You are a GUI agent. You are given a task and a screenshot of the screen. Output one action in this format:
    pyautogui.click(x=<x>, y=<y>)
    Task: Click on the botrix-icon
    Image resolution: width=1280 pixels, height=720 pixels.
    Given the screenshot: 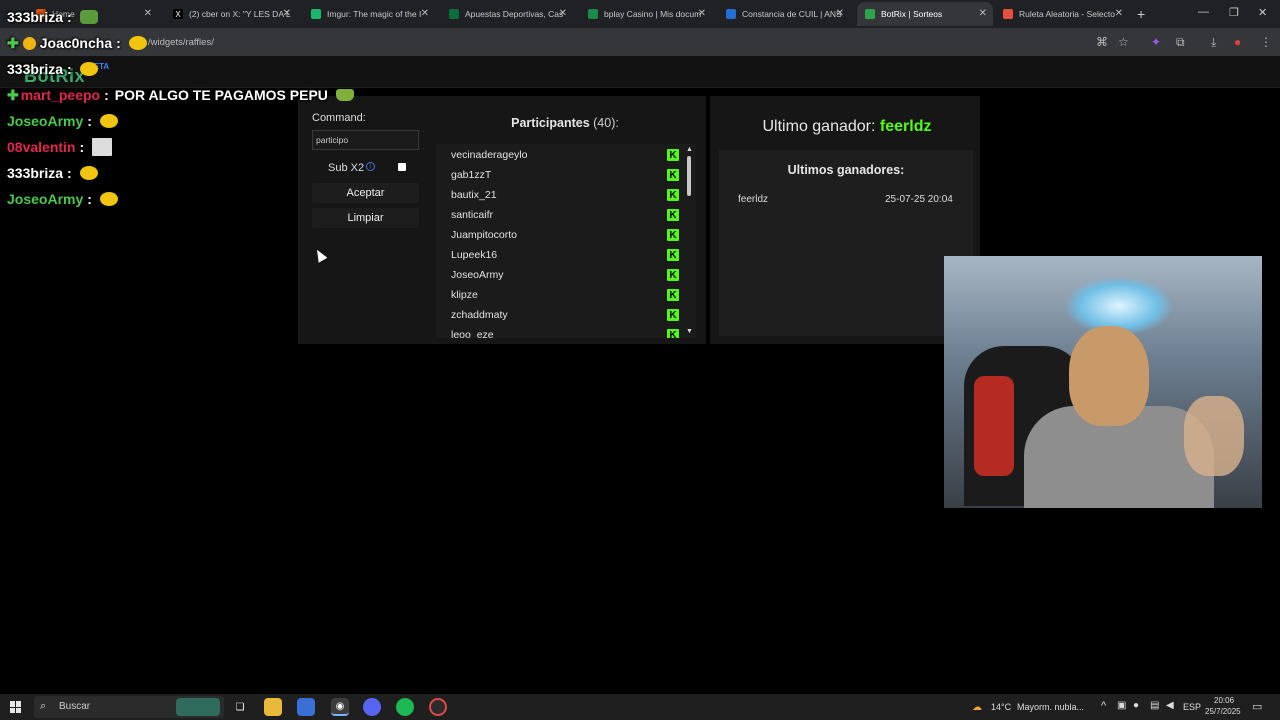 What is the action you would take?
    pyautogui.click(x=870, y=14)
    